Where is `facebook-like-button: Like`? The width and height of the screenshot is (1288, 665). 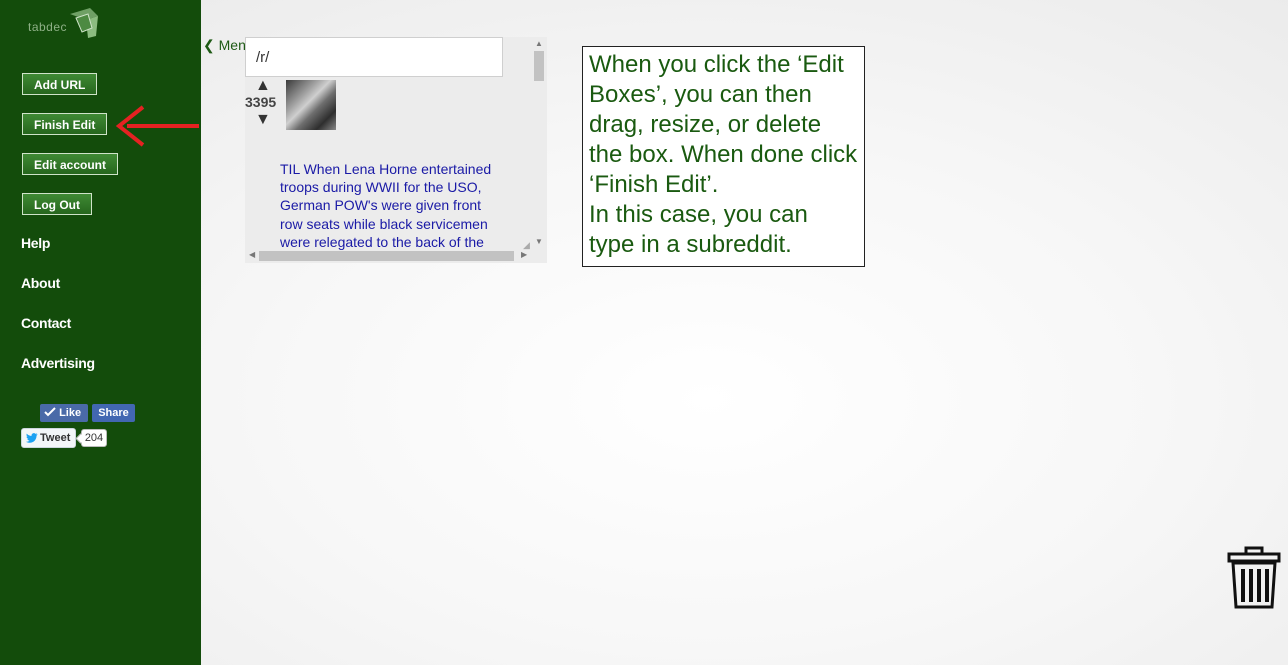
facebook-like-button: Like is located at coordinates (64, 413).